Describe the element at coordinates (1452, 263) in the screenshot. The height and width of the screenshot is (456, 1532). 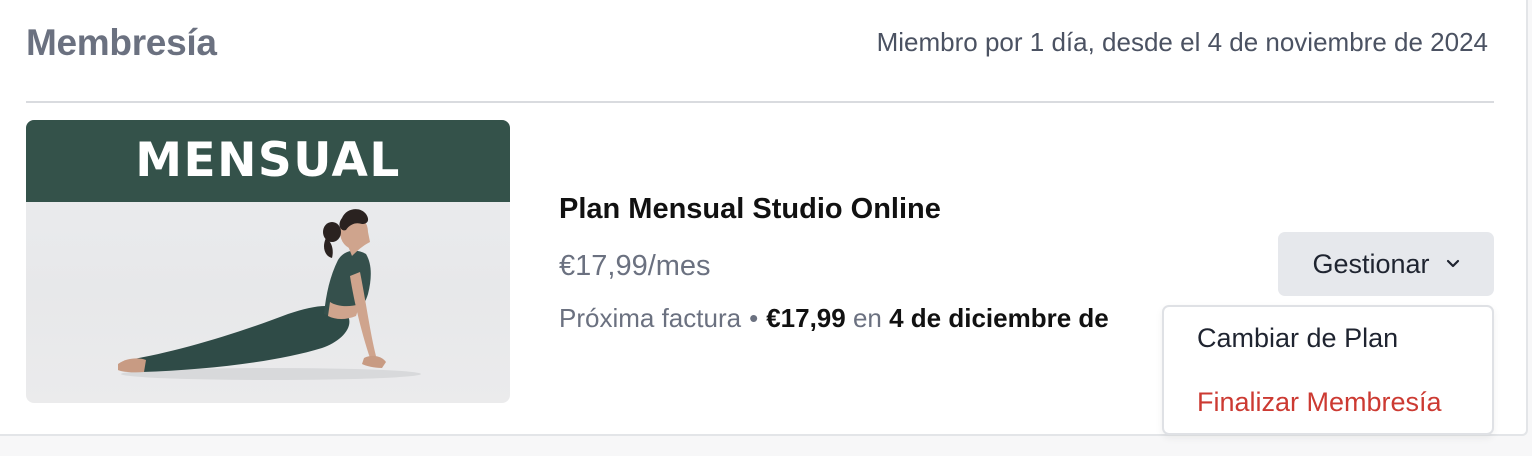
I see `chevron-down-icon` at that location.